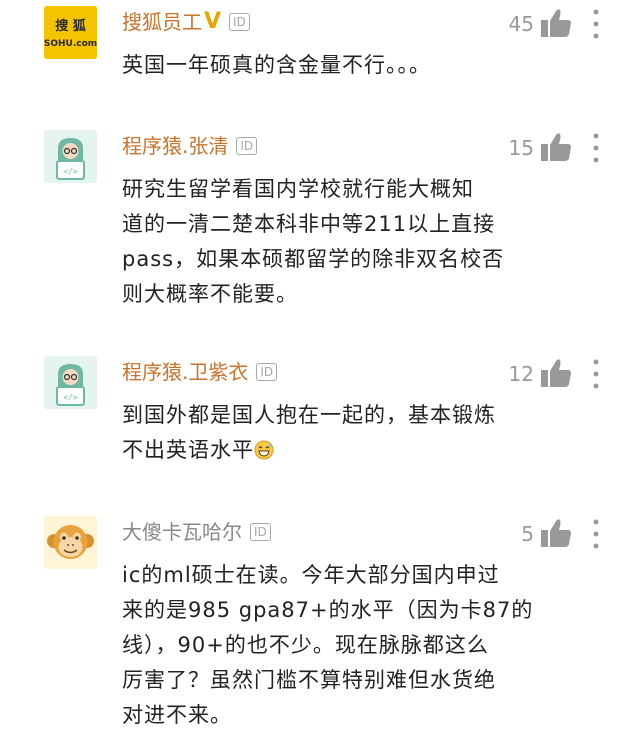 The height and width of the screenshot is (733, 641). Describe the element at coordinates (213, 21) in the screenshot. I see `verified-badge: V` at that location.